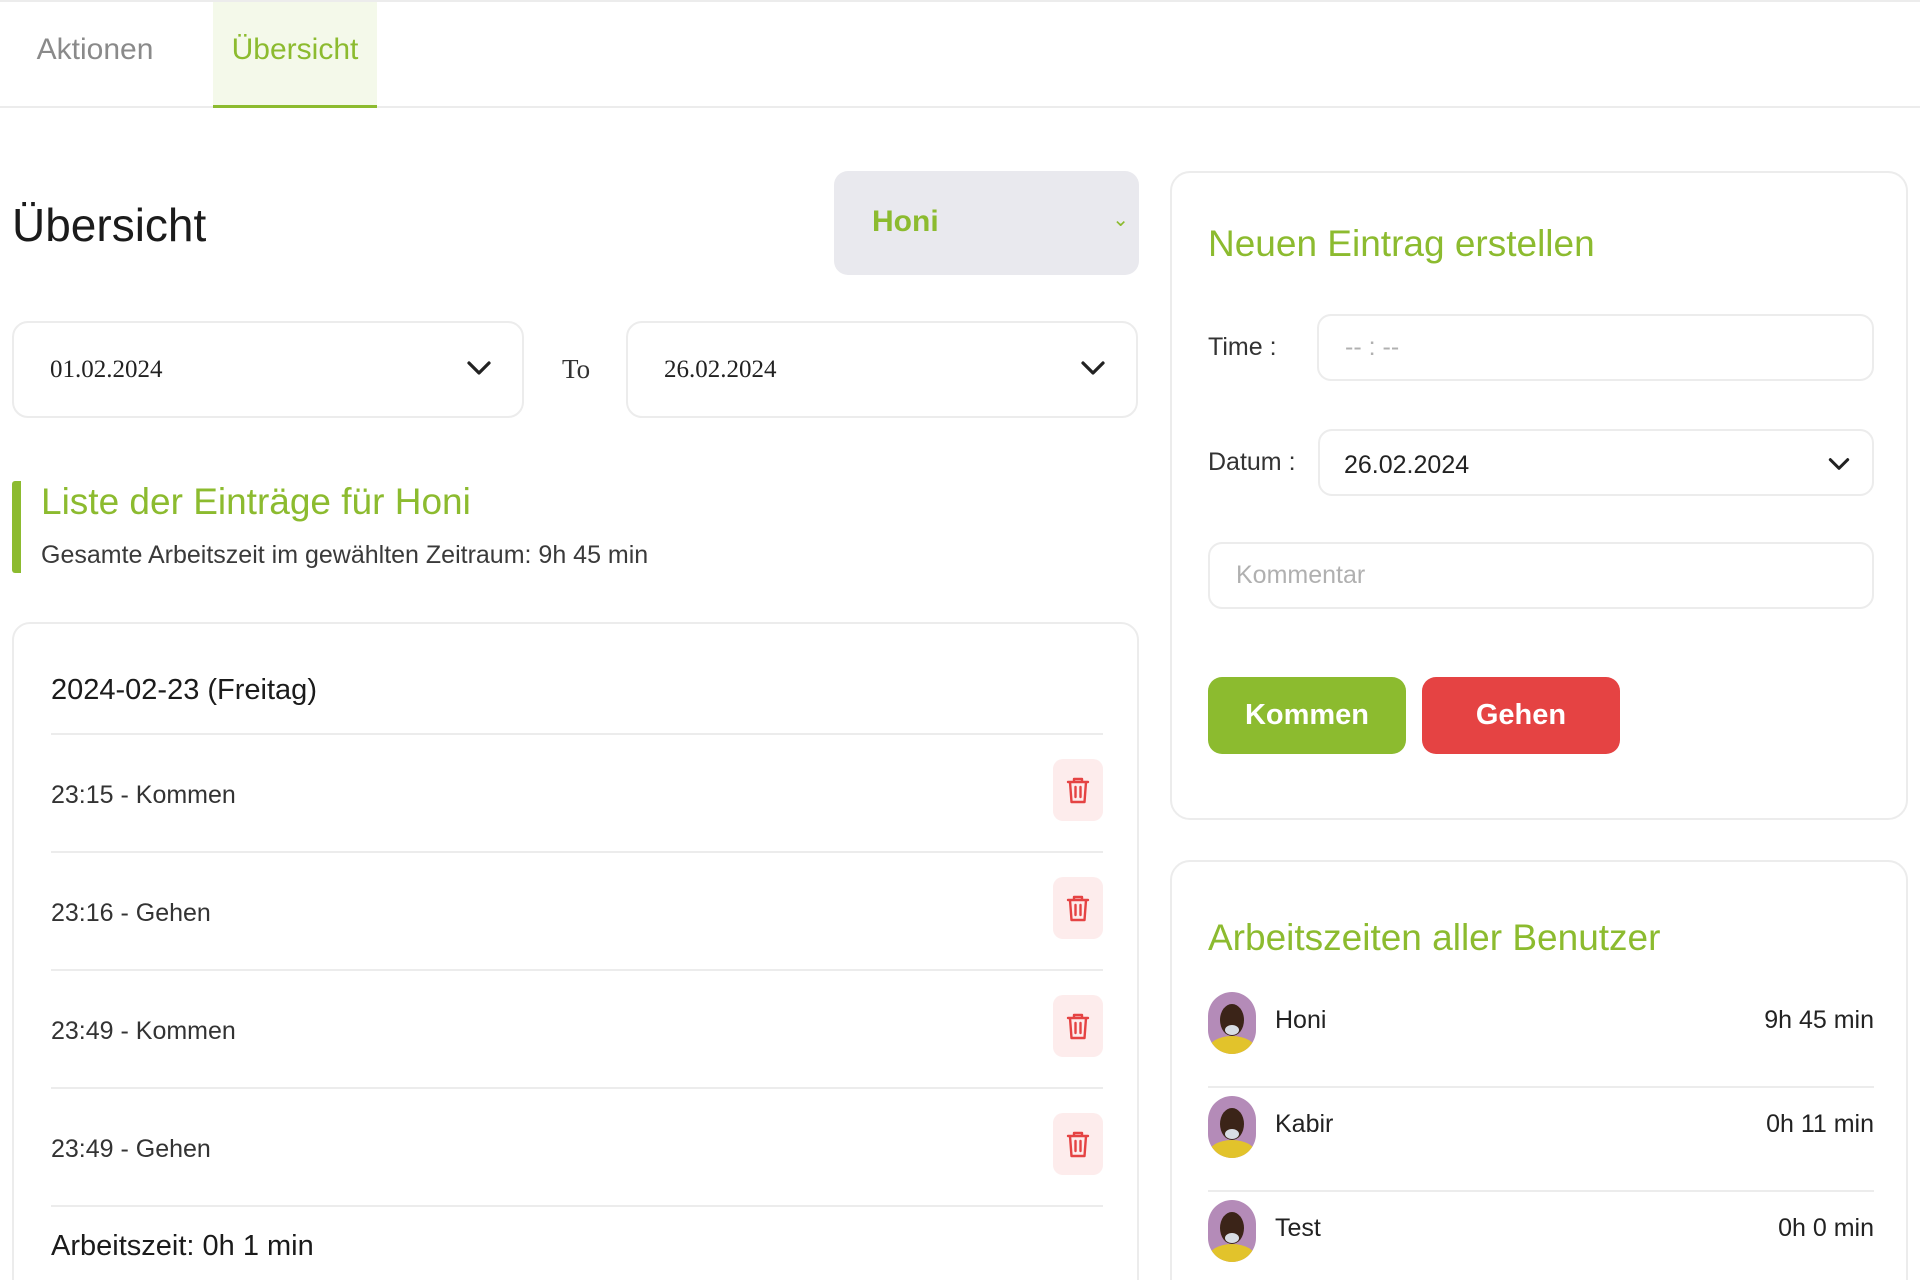  What do you see at coordinates (1541, 1236) in the screenshot?
I see `user-row: Test 0h 0 min` at bounding box center [1541, 1236].